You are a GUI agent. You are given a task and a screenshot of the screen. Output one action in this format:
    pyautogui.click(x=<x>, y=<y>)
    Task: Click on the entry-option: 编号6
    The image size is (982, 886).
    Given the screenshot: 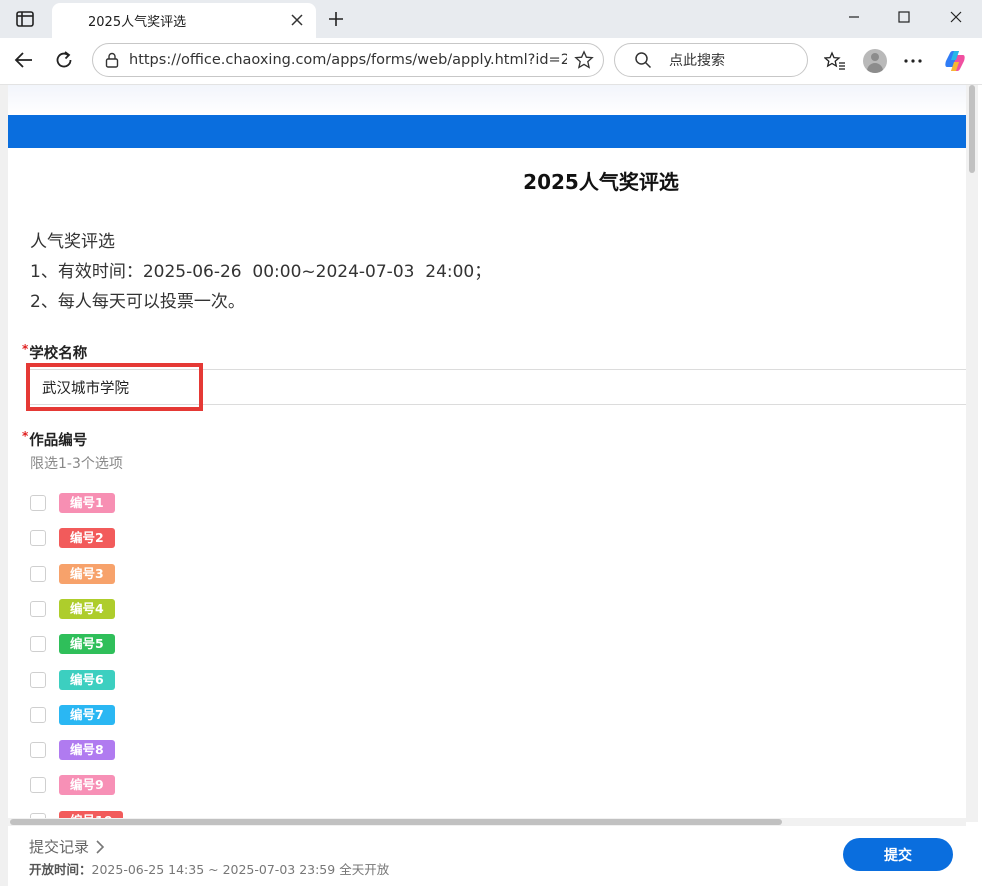 What is the action you would take?
    pyautogui.click(x=72, y=679)
    